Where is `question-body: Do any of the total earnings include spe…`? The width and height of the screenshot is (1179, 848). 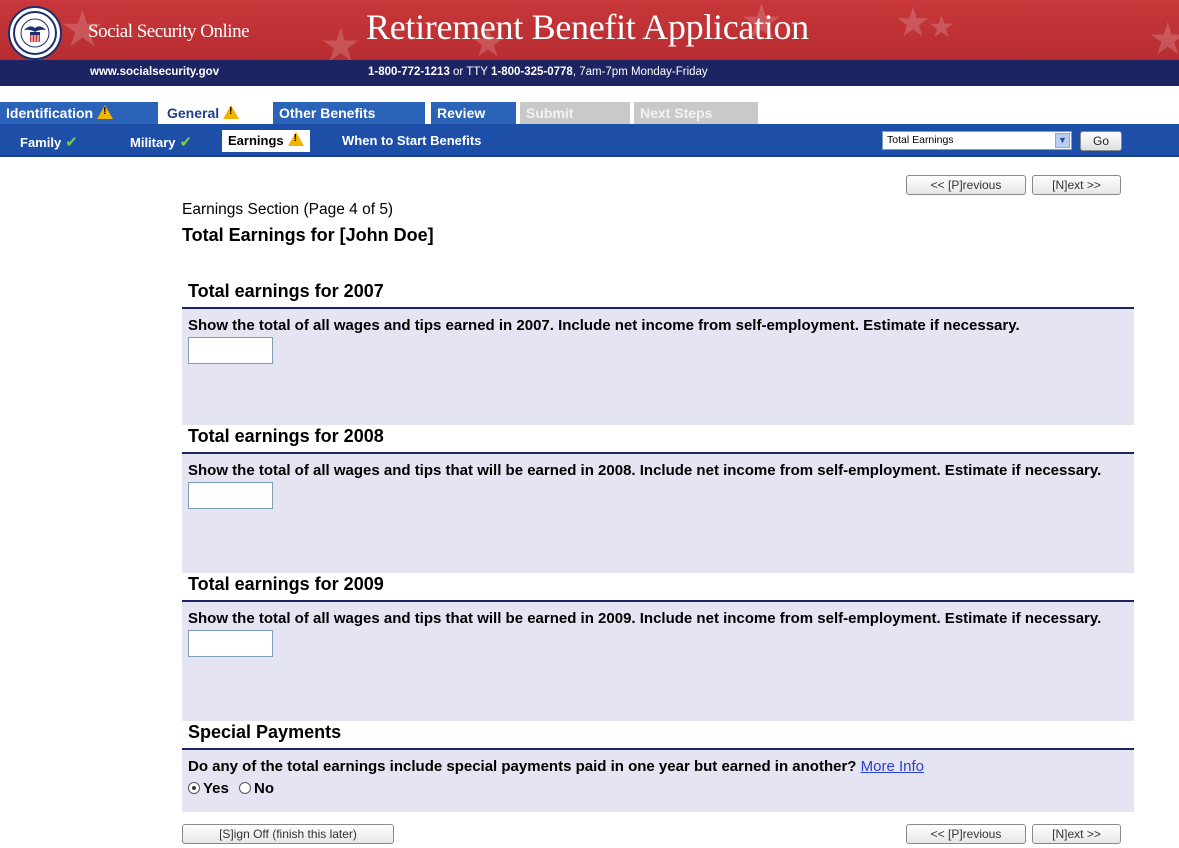
question-body: Do any of the total earnings include spe… is located at coordinates (658, 781).